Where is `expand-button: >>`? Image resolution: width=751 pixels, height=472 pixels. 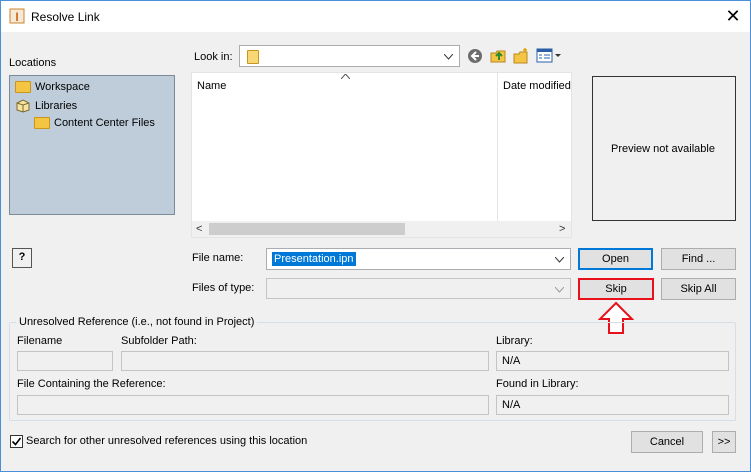 expand-button: >> is located at coordinates (724, 442).